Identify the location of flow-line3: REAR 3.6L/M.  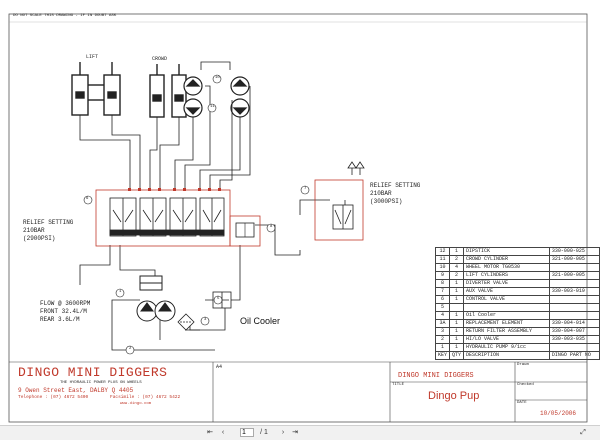
(60, 319).